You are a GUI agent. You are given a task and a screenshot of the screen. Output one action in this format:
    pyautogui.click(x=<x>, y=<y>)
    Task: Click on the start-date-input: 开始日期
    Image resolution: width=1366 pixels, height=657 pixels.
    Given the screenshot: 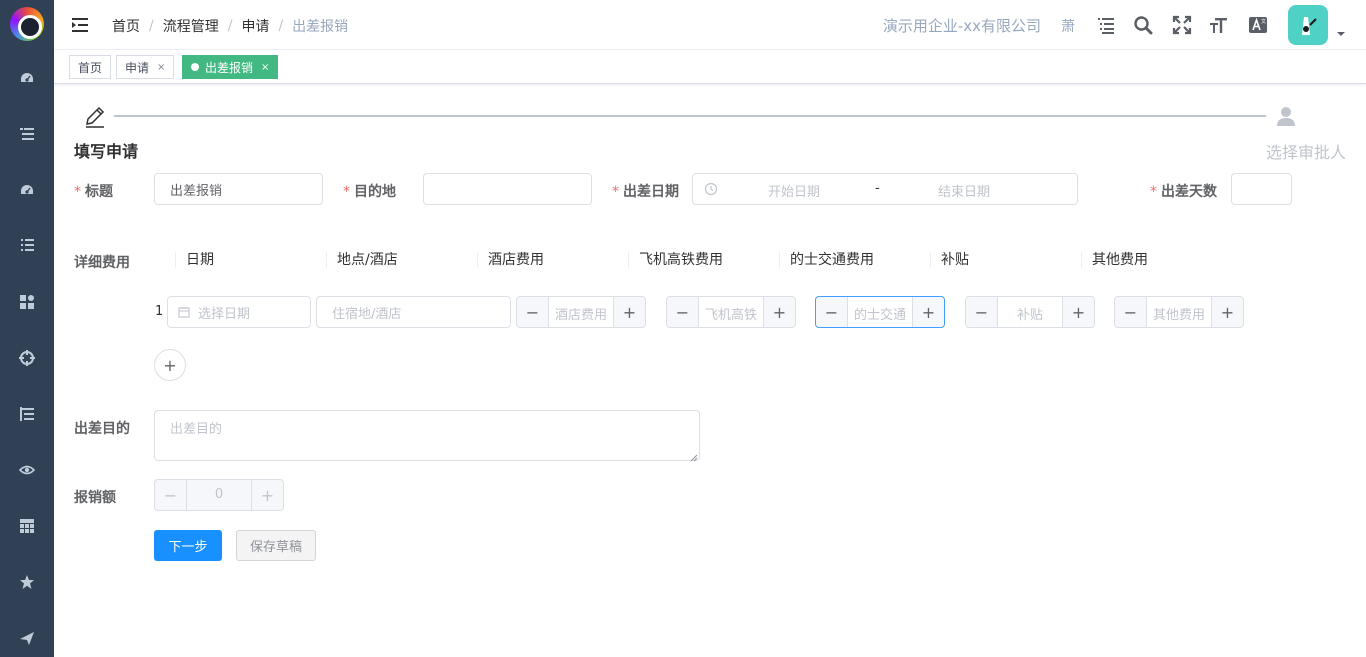 What is the action you would take?
    pyautogui.click(x=794, y=190)
    